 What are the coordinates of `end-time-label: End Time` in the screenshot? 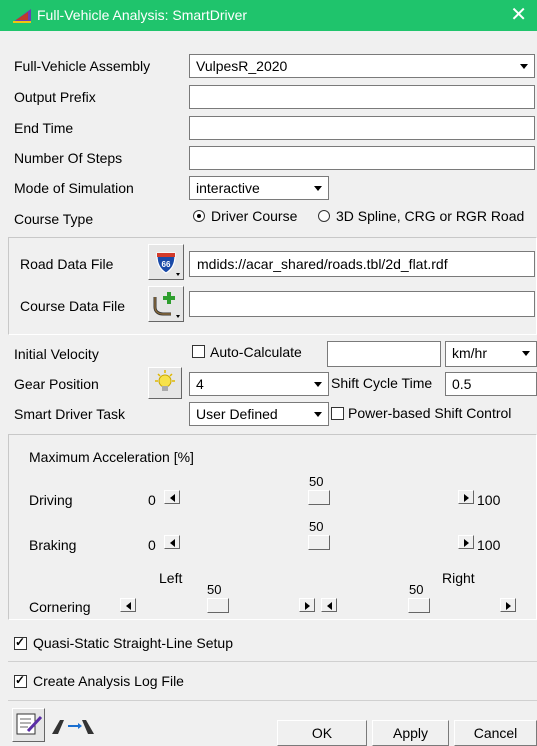 It's located at (44, 128).